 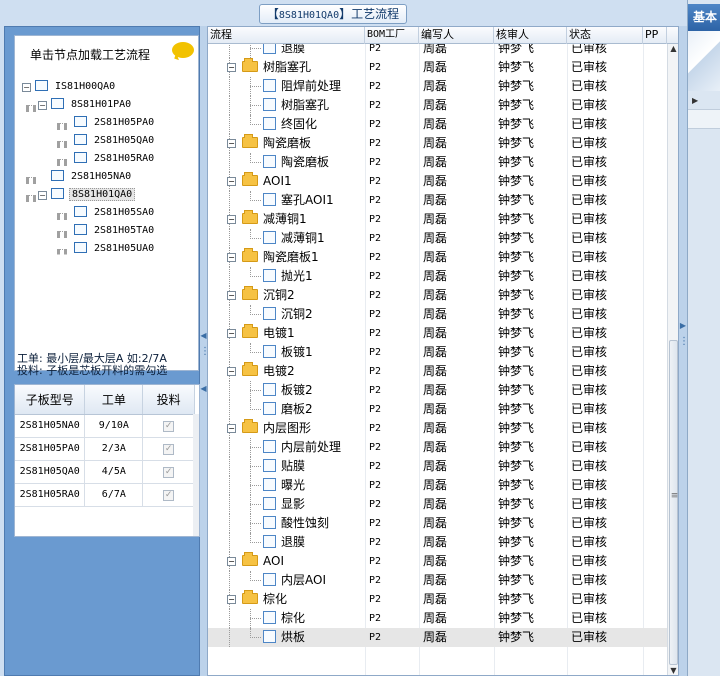 I want to click on process-step-row: 塞孔AOI1 P2 周磊 钟梦飞 已审核, so click(x=437, y=200).